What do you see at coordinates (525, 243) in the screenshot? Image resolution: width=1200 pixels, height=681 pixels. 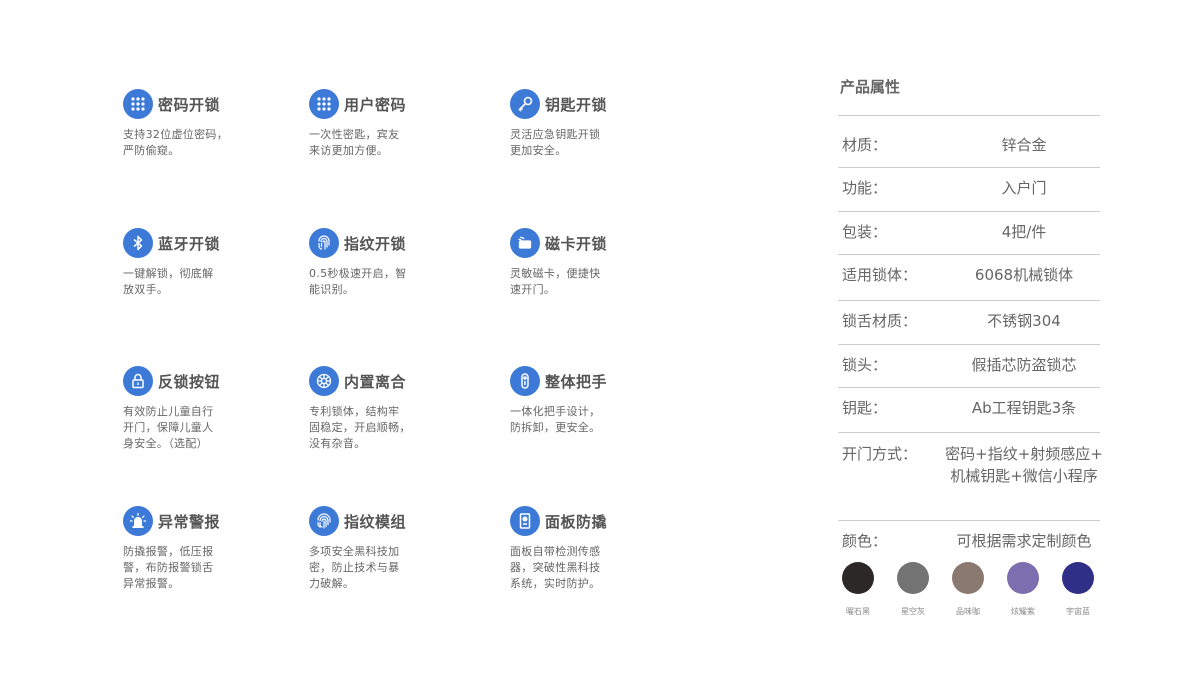 I see `card-icon` at bounding box center [525, 243].